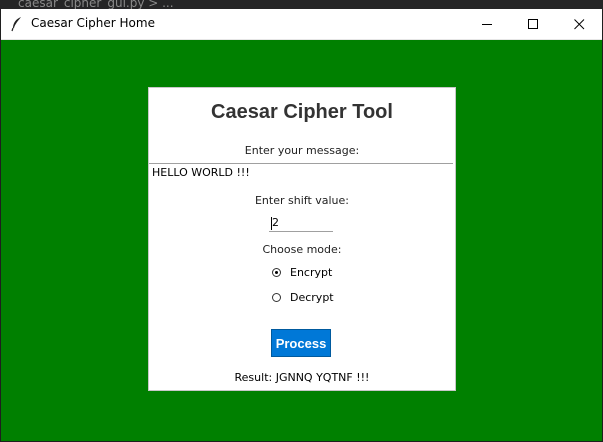 The image size is (603, 442). Describe the element at coordinates (301, 343) in the screenshot. I see `process-button: Process` at that location.